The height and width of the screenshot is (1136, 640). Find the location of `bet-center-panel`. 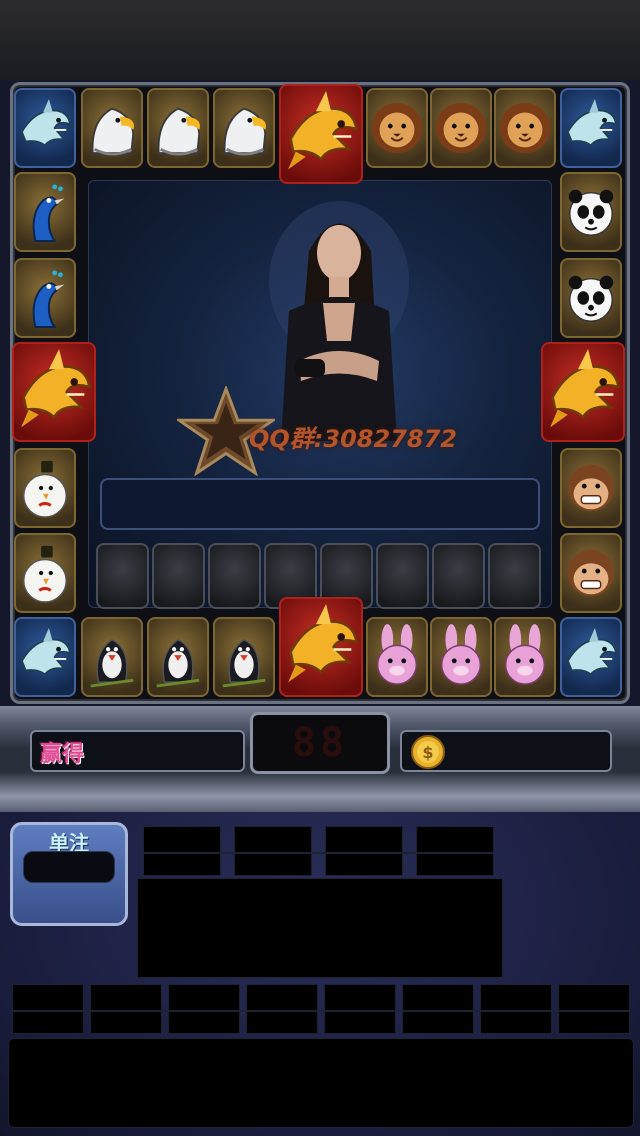

bet-center-panel is located at coordinates (320, 928).